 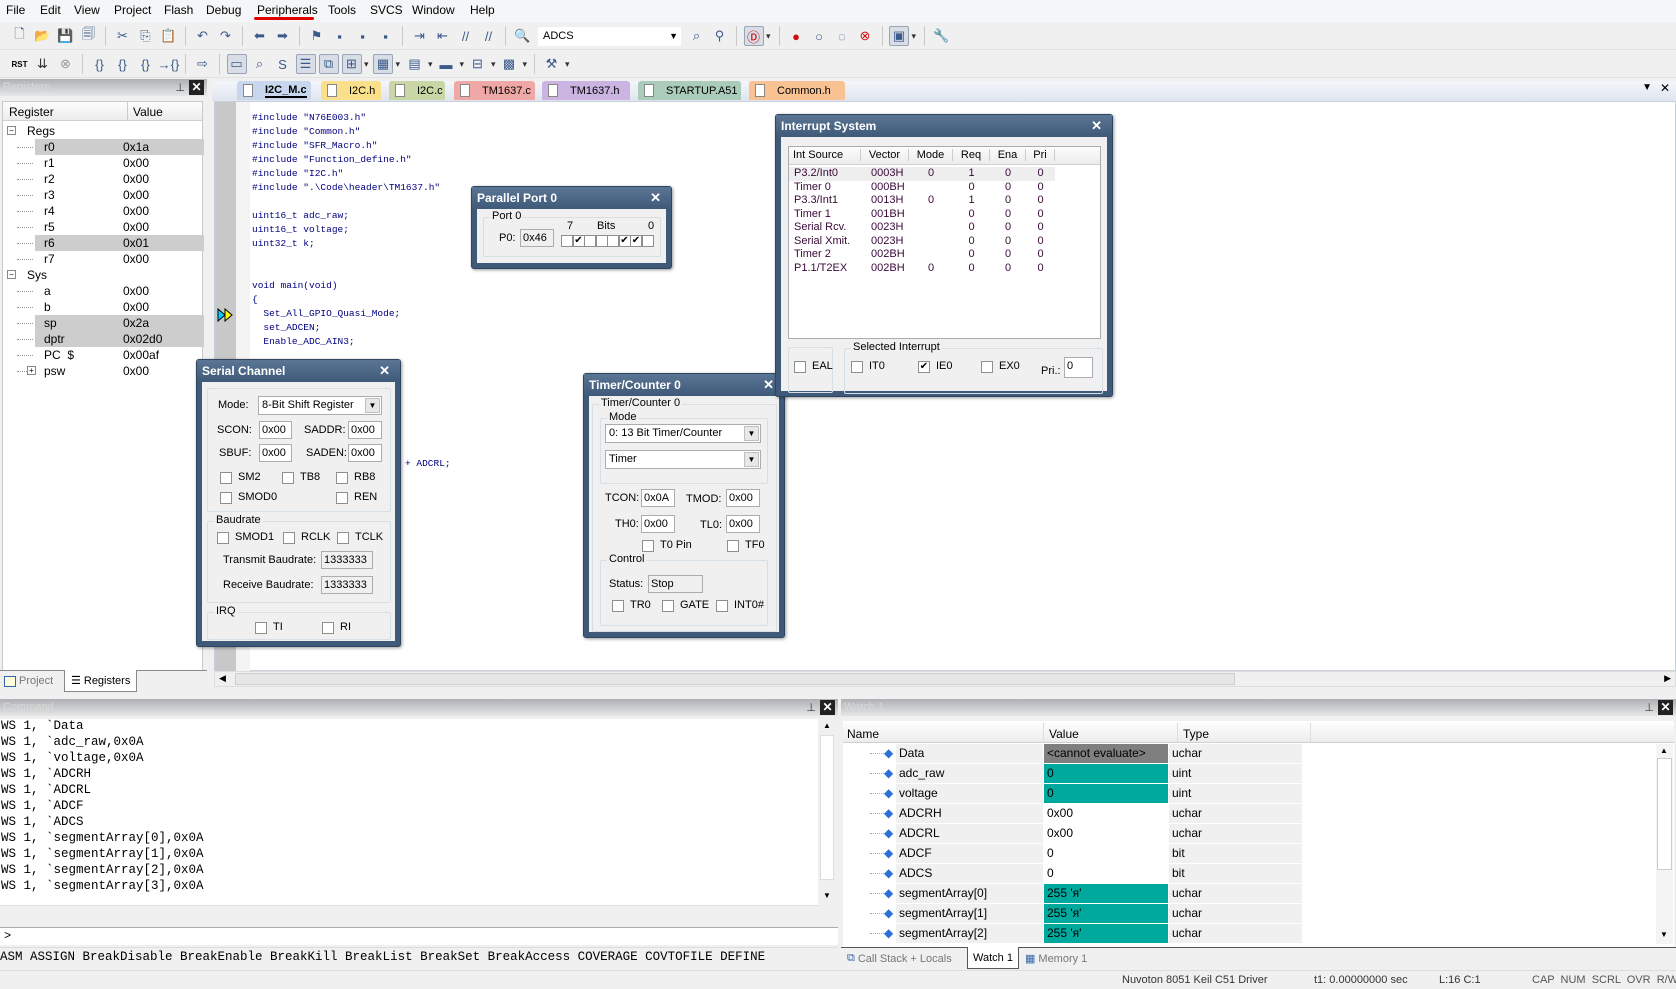 I want to click on tab-i2c-m-c: I2C_M.c, so click(x=274, y=90).